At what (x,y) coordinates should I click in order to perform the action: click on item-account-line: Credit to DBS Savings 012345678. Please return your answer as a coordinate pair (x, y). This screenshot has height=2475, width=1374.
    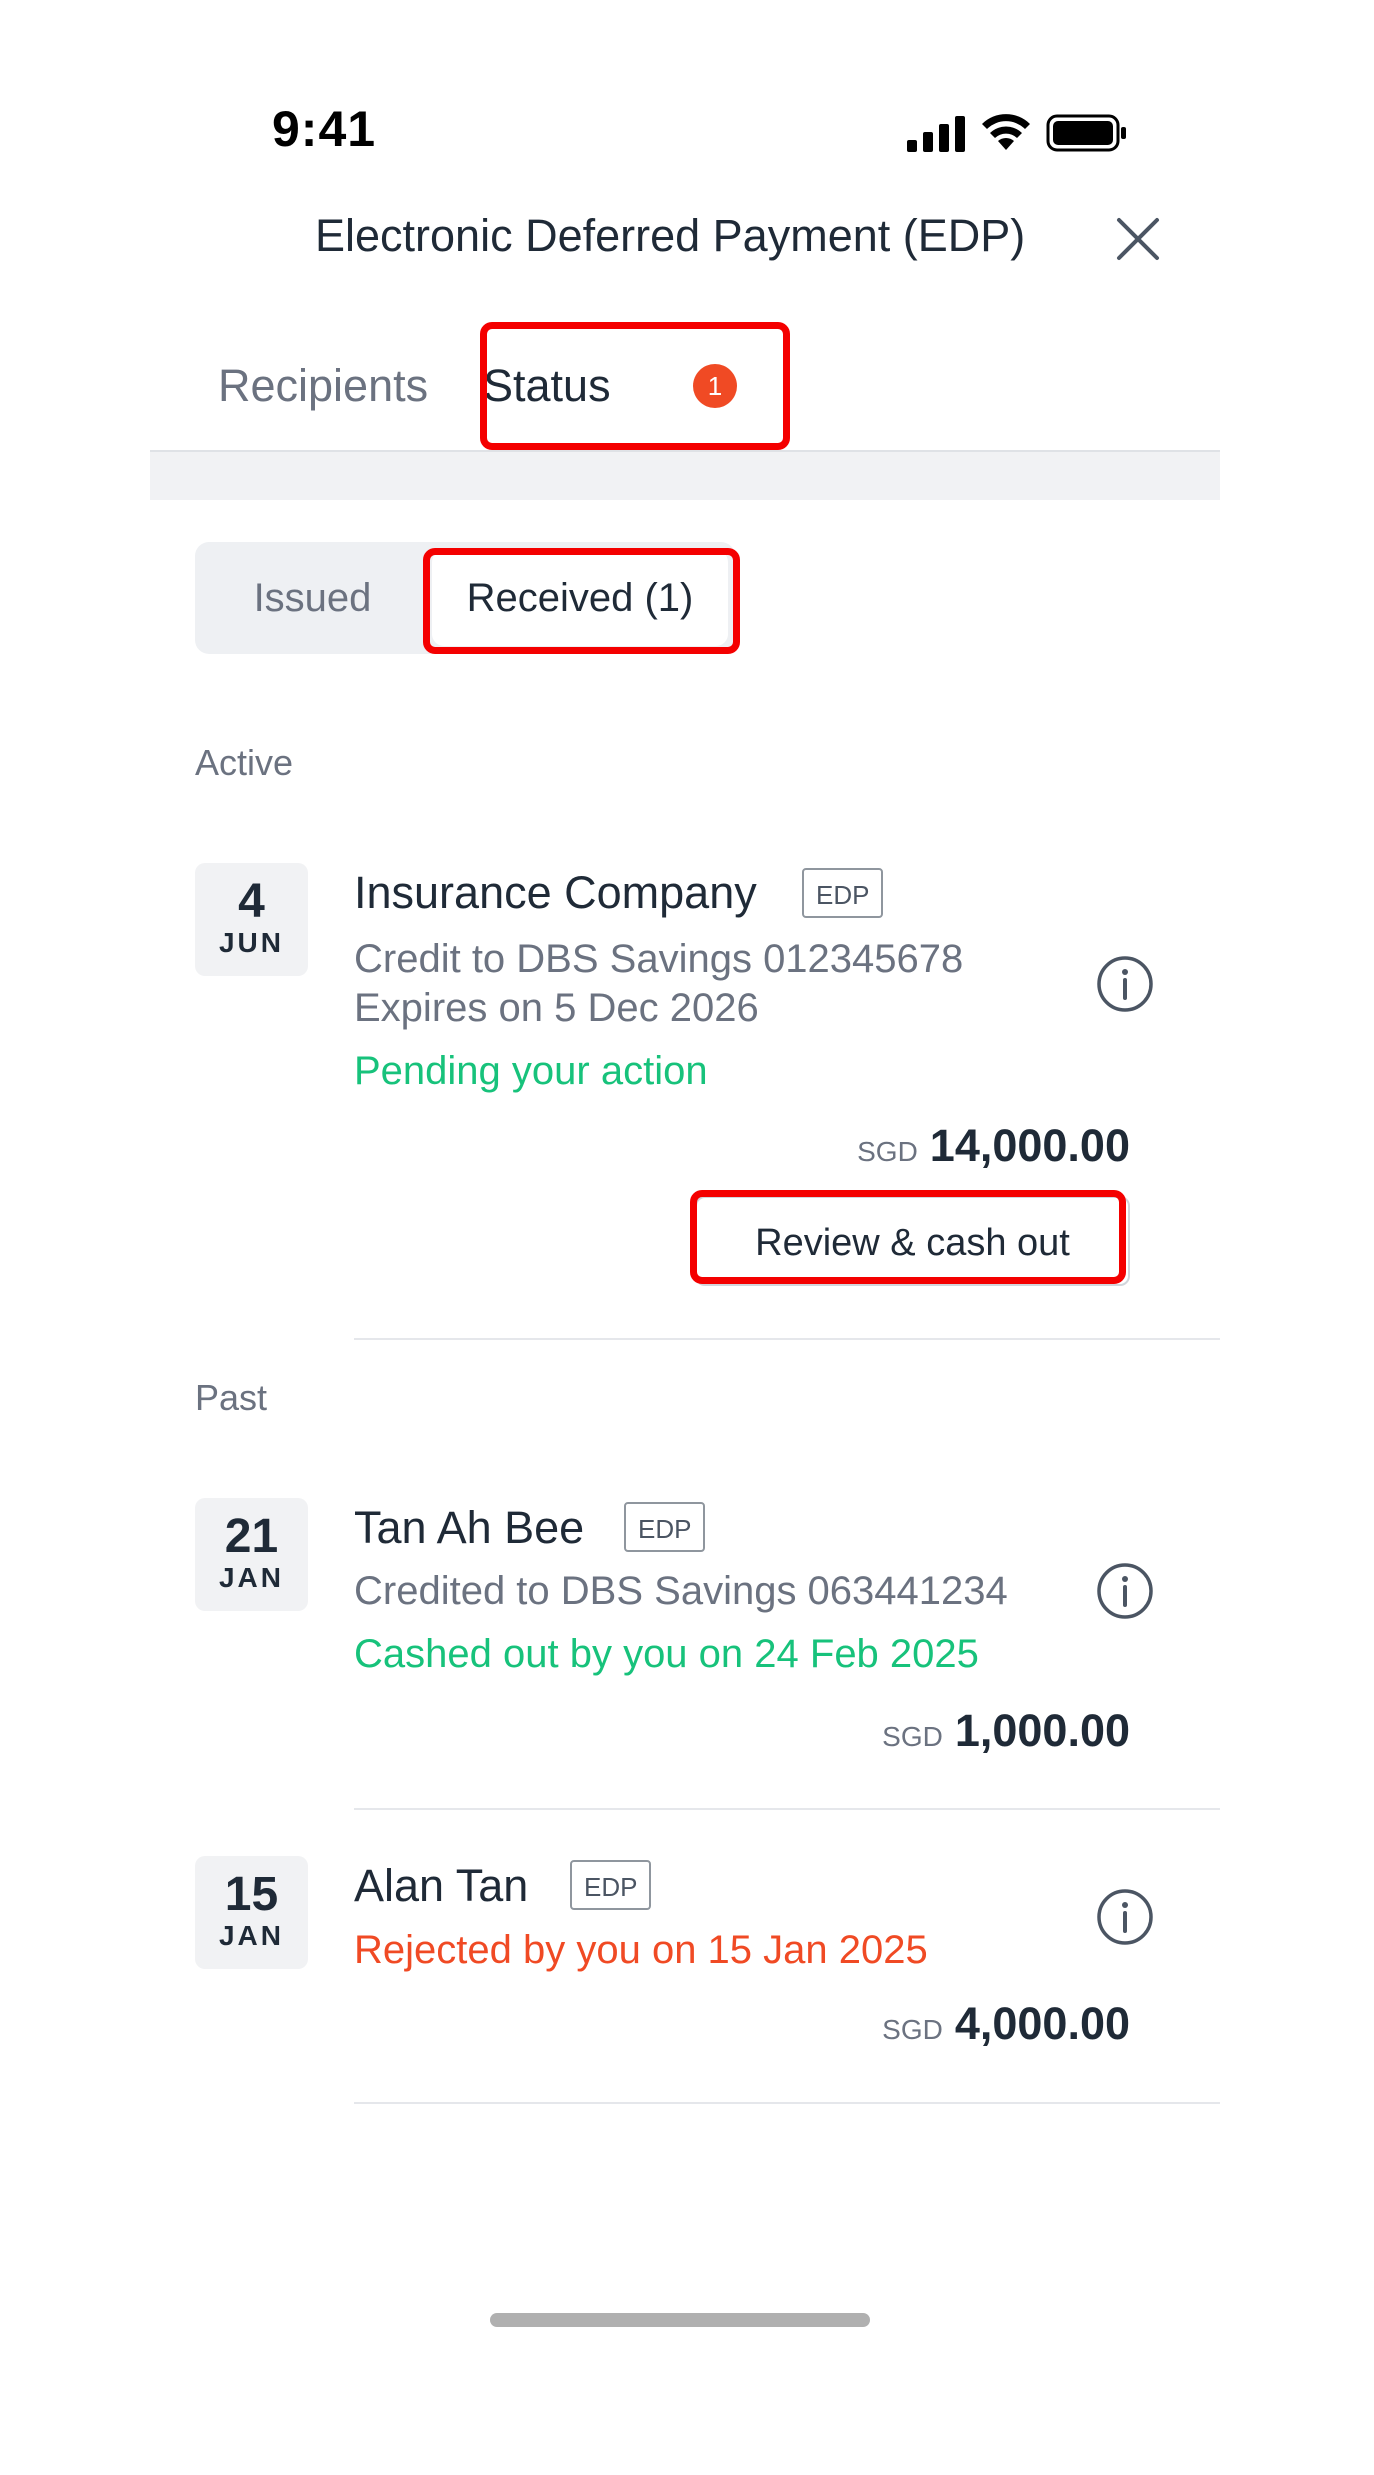
    Looking at the image, I should click on (659, 959).